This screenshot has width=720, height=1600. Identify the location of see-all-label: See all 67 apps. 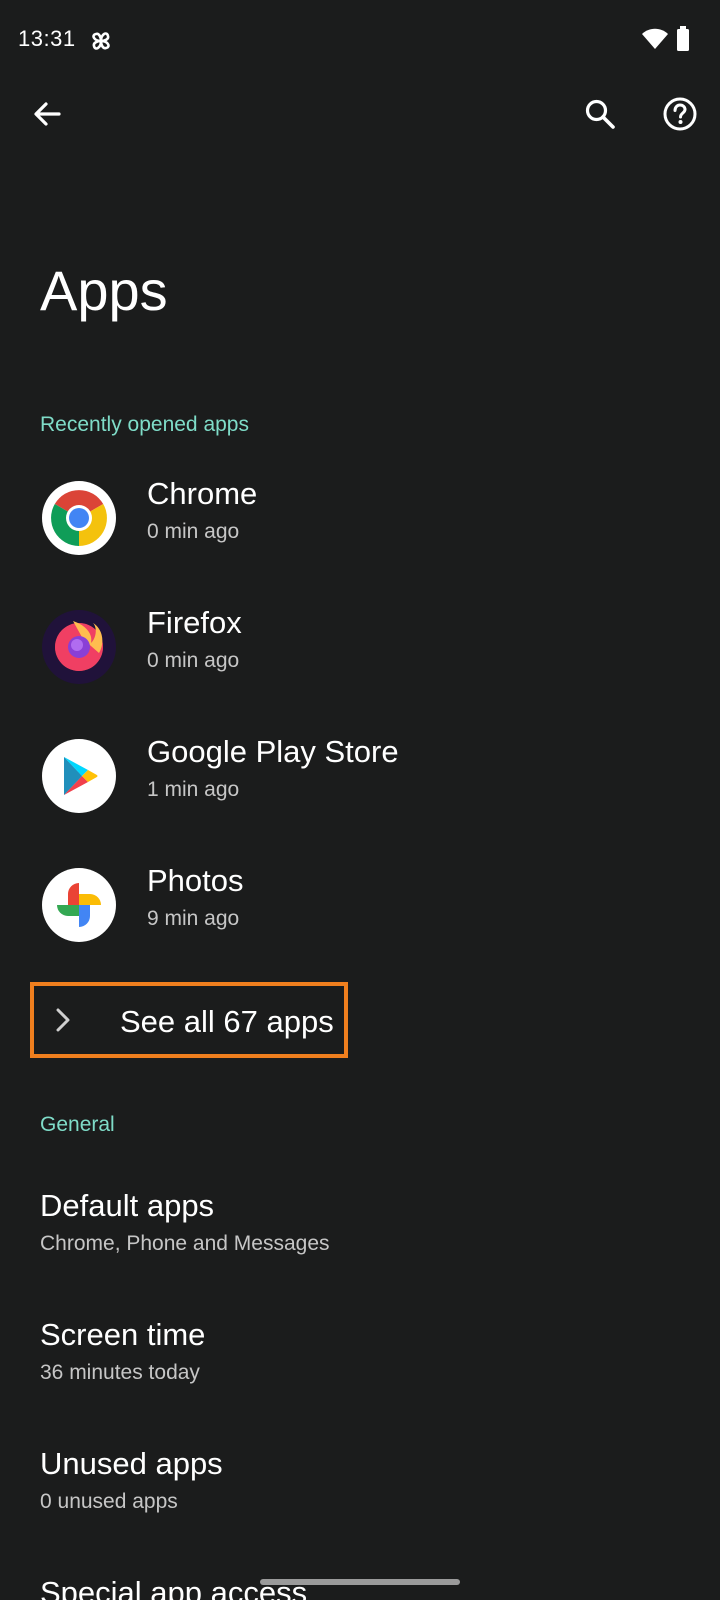
(227, 1021).